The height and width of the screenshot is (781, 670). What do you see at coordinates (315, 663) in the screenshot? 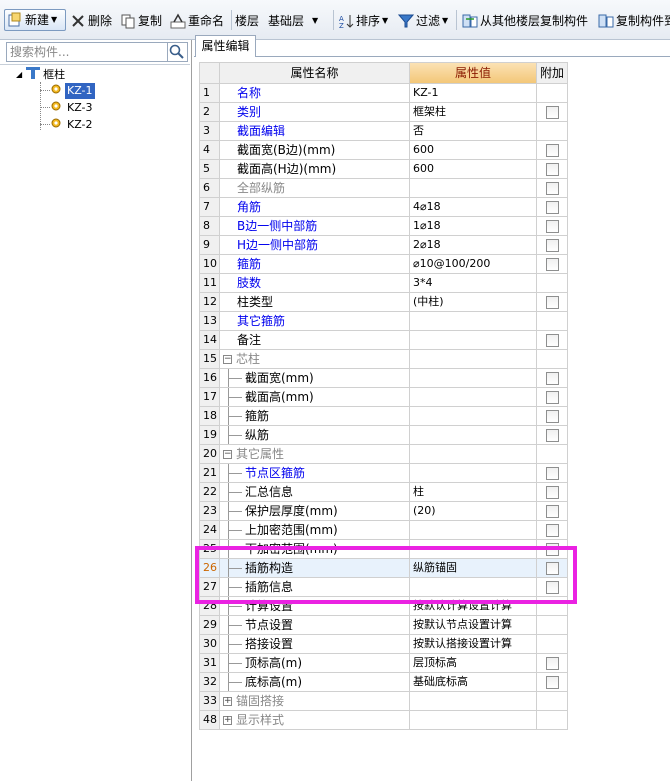
I see `property-name-cell: 顶标高(m)` at bounding box center [315, 663].